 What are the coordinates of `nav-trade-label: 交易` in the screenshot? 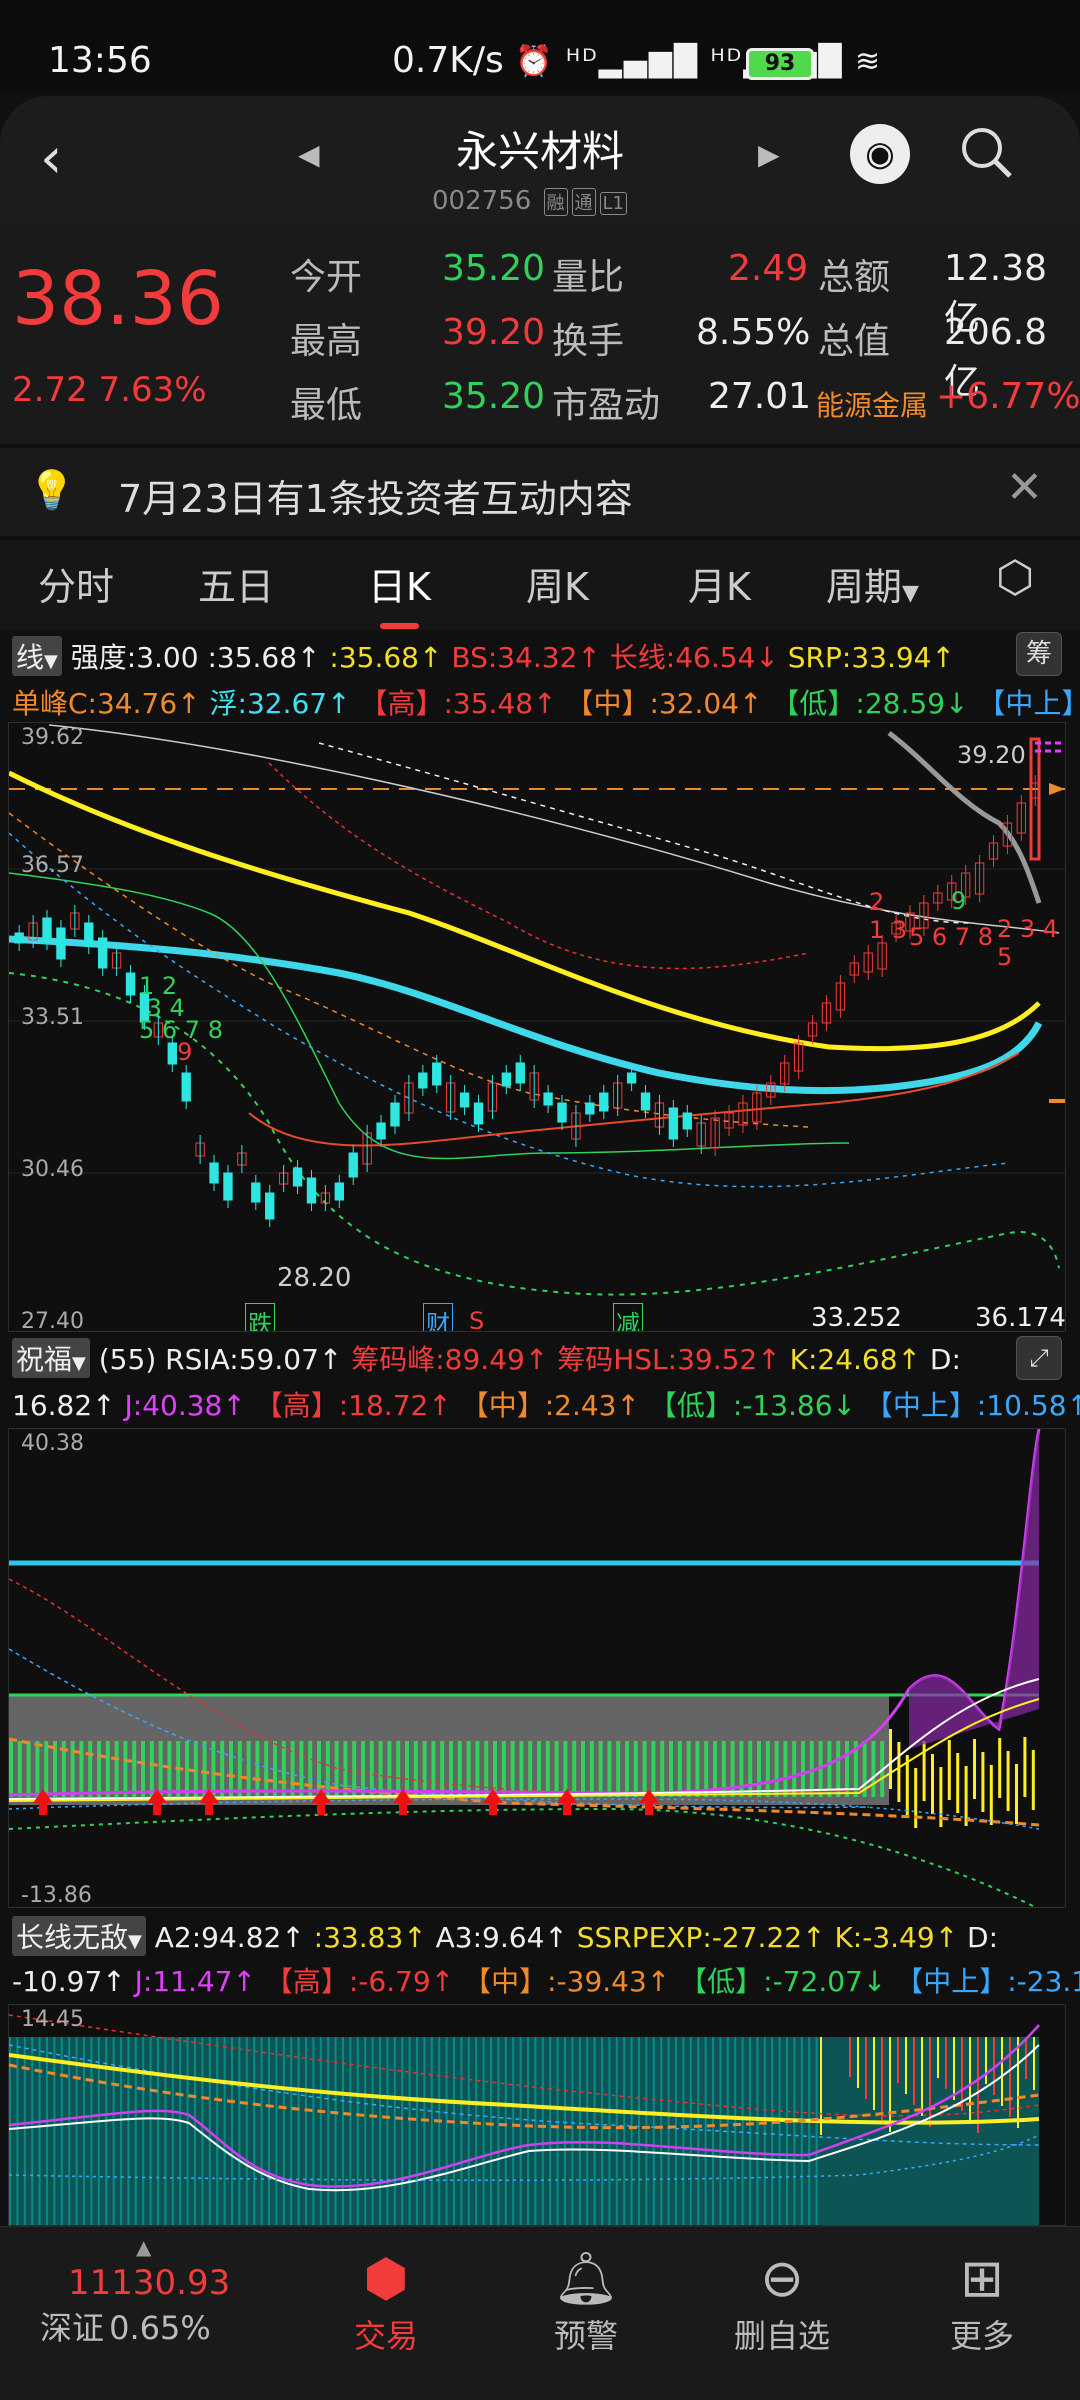 It's located at (385, 2336).